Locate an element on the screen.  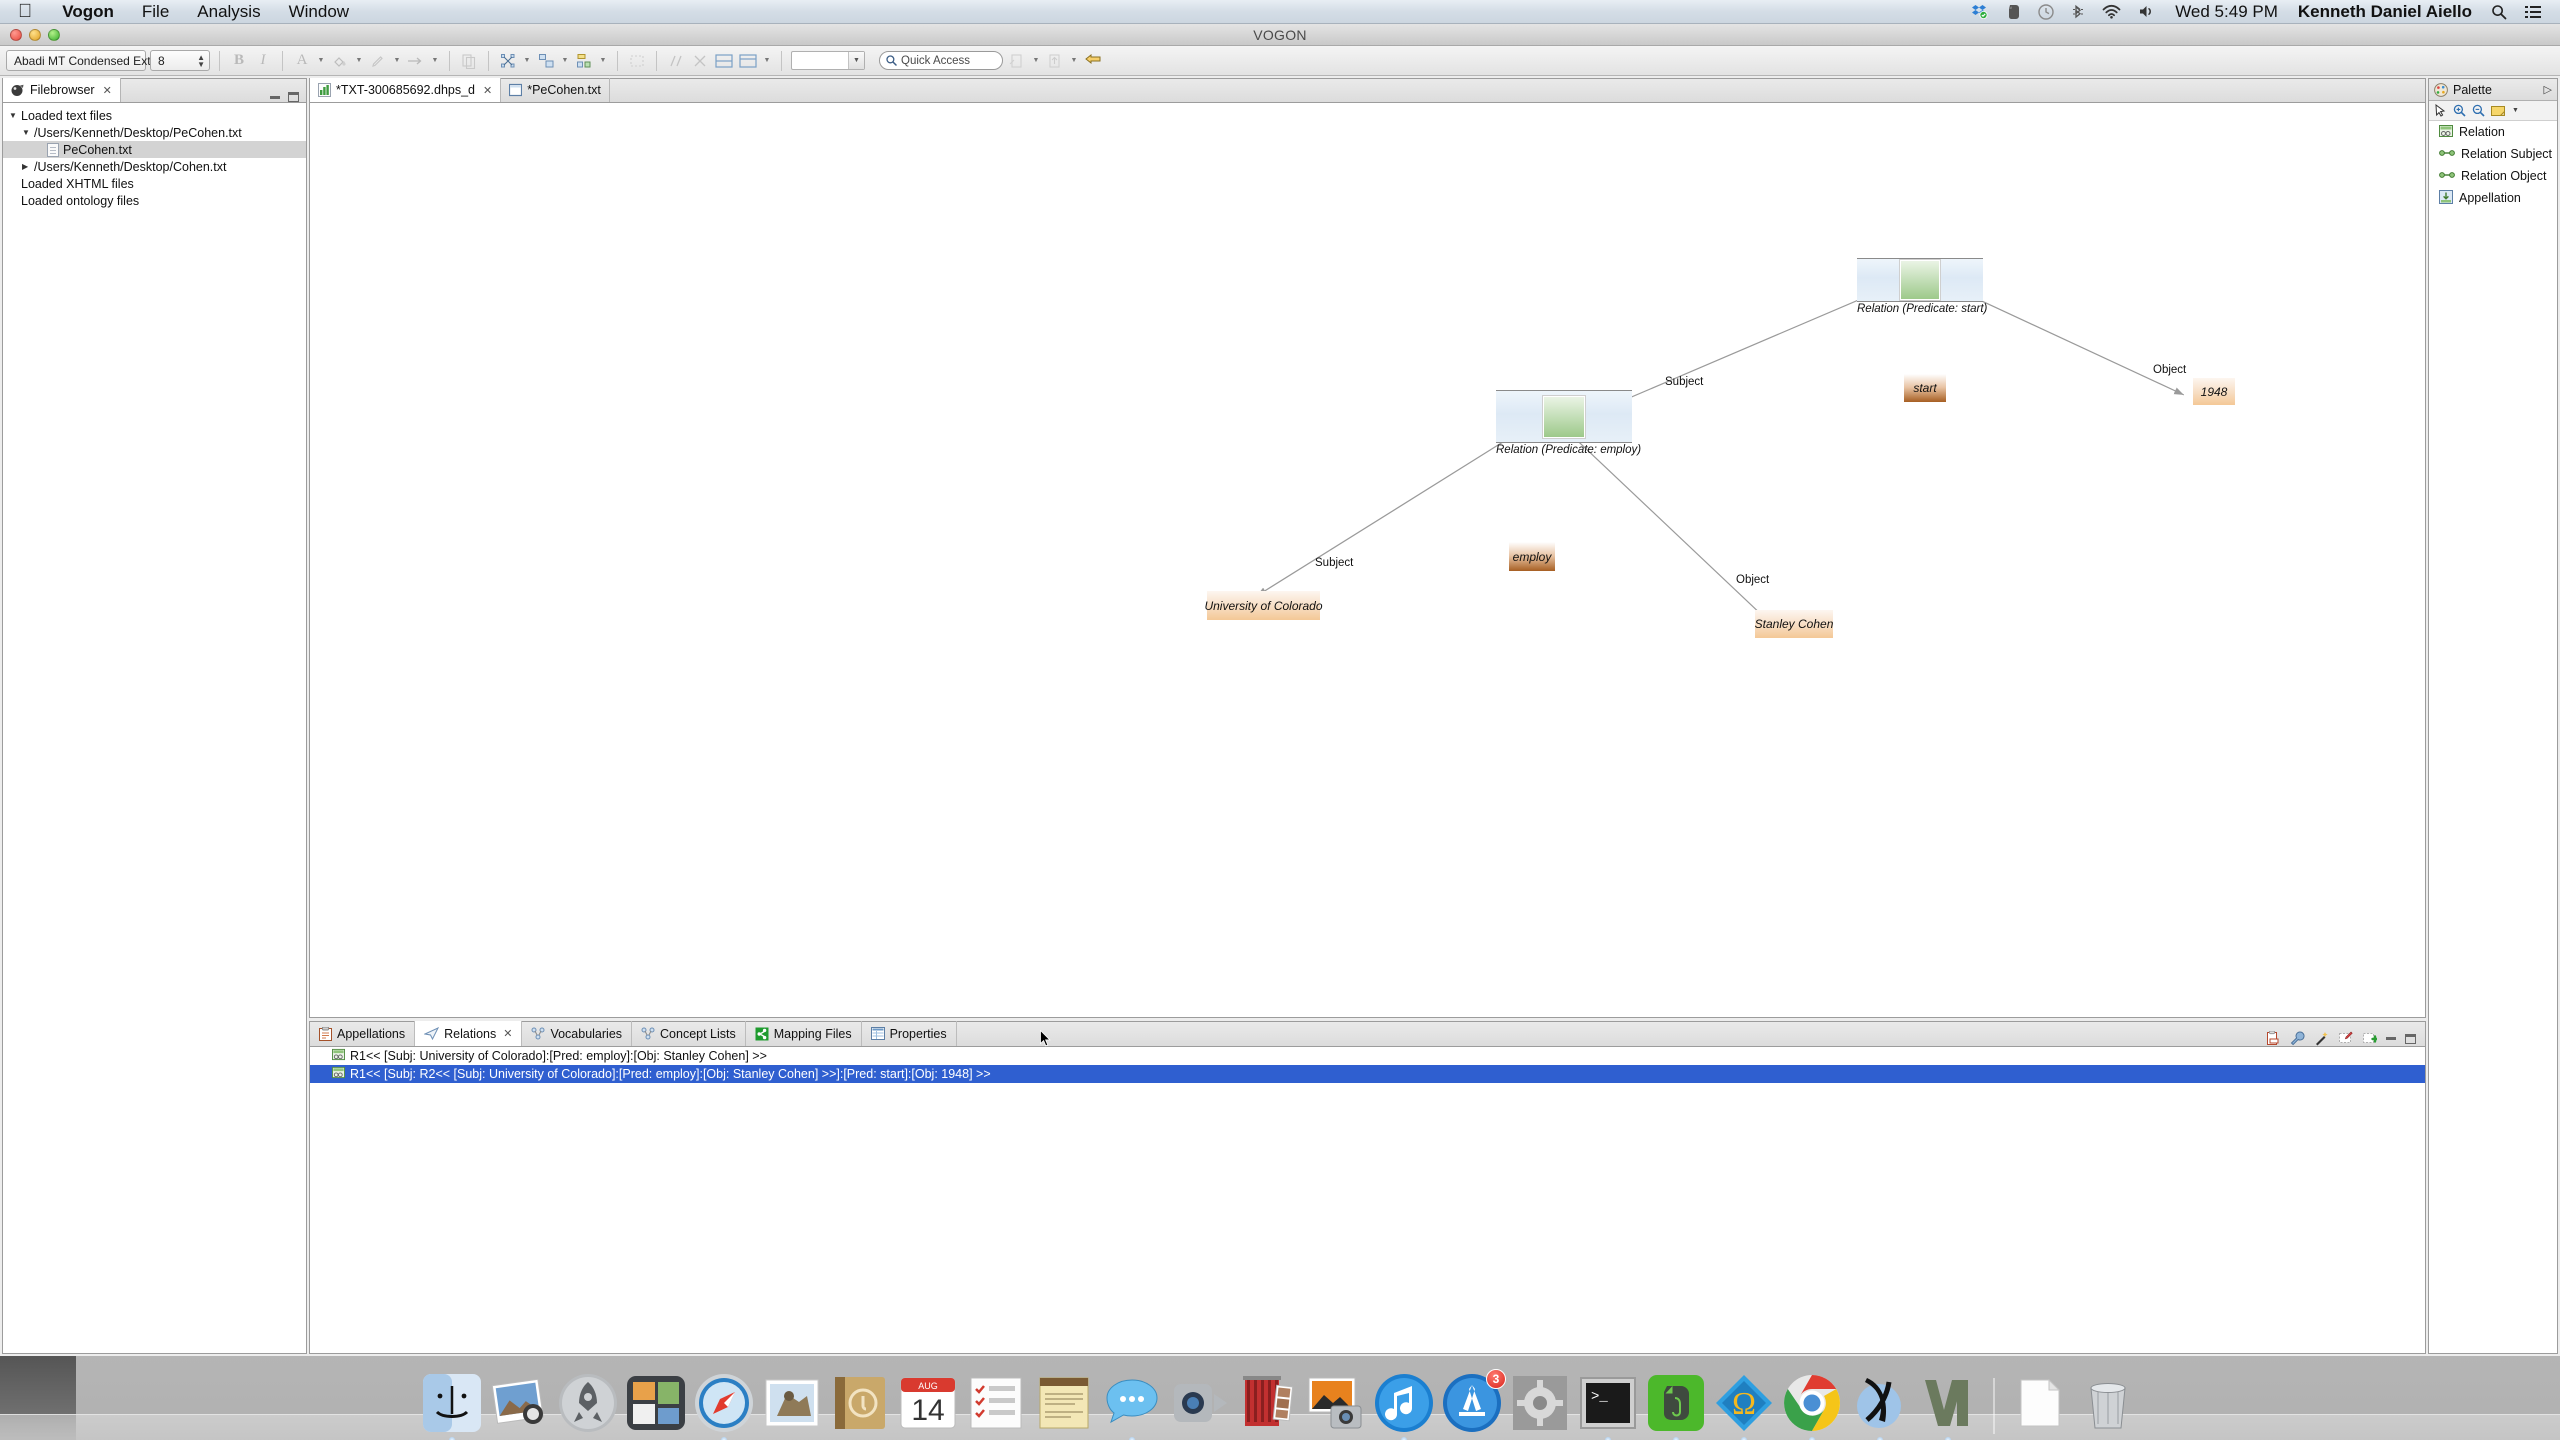
facetime-icon is located at coordinates (1200, 1403).